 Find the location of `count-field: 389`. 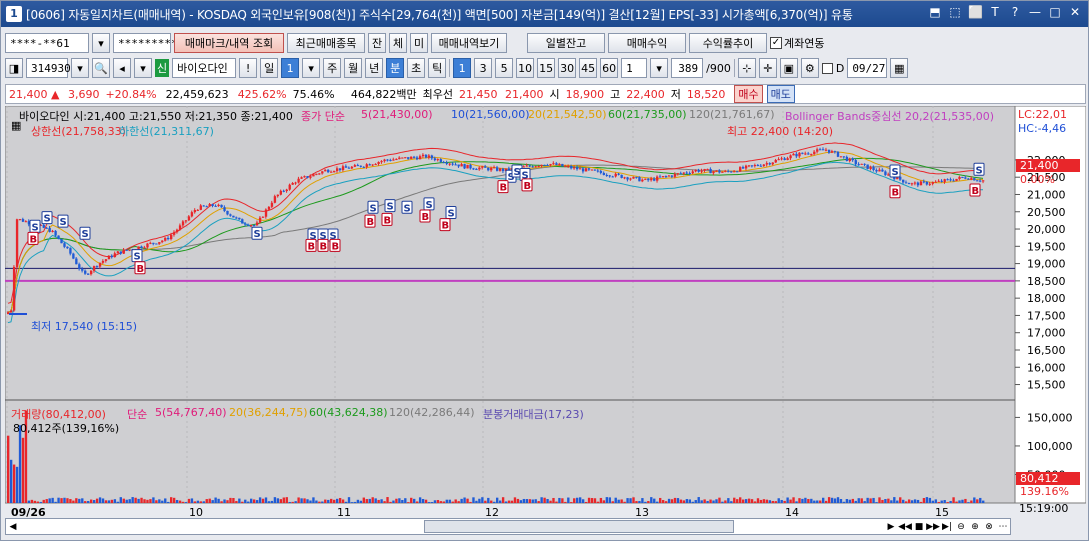

count-field: 389 is located at coordinates (687, 68).